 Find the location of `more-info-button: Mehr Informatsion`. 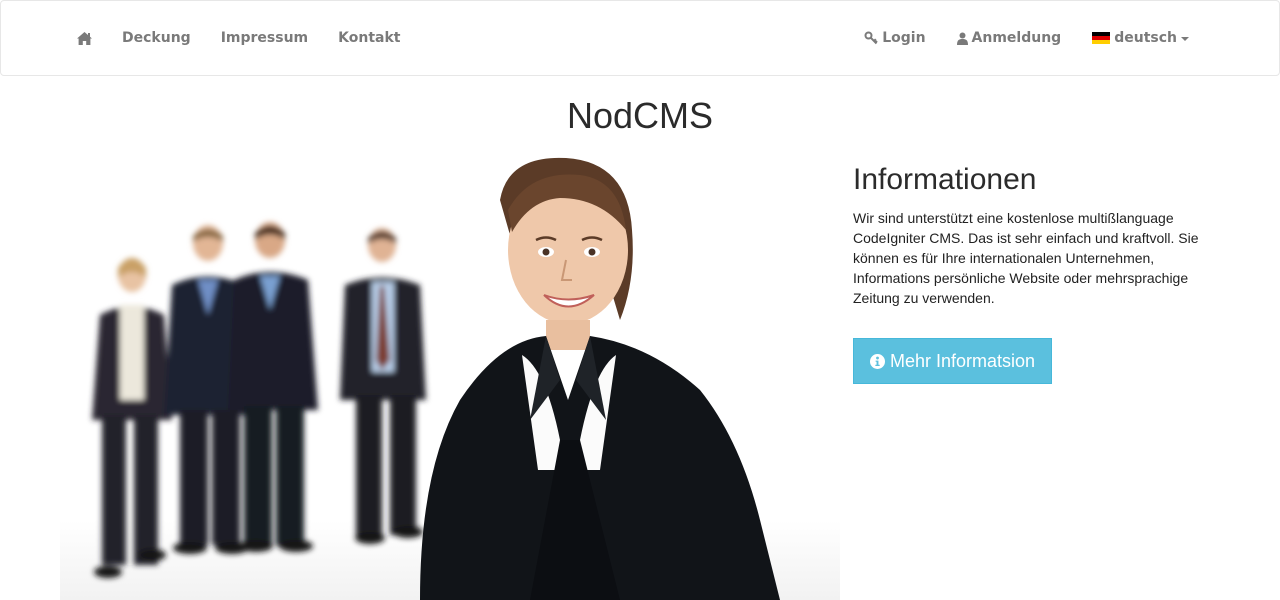

more-info-button: Mehr Informatsion is located at coordinates (952, 361).